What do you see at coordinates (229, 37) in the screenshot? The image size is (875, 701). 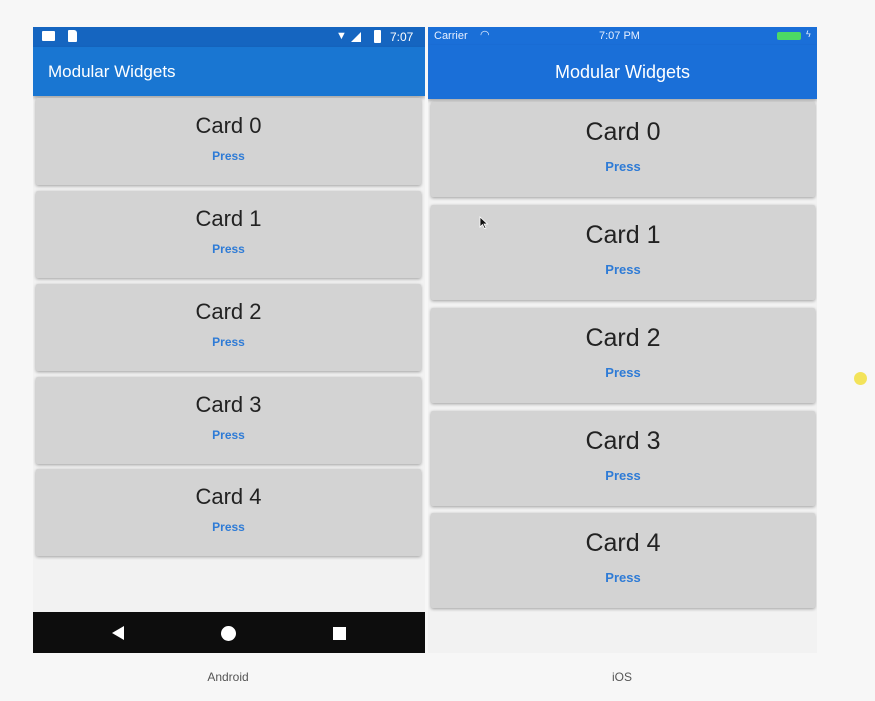 I see `android-status-bar: ▼ 7:07` at bounding box center [229, 37].